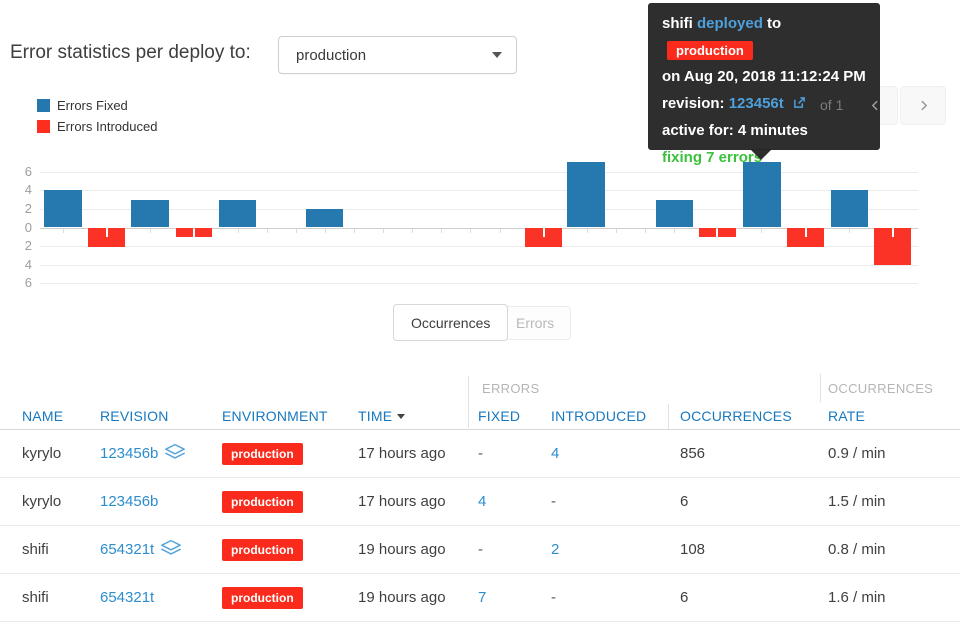 Image resolution: width=960 pixels, height=622 pixels. Describe the element at coordinates (764, 76) in the screenshot. I see `tooltip-date: on Aug 20, 2018 11:12:24 PM` at that location.